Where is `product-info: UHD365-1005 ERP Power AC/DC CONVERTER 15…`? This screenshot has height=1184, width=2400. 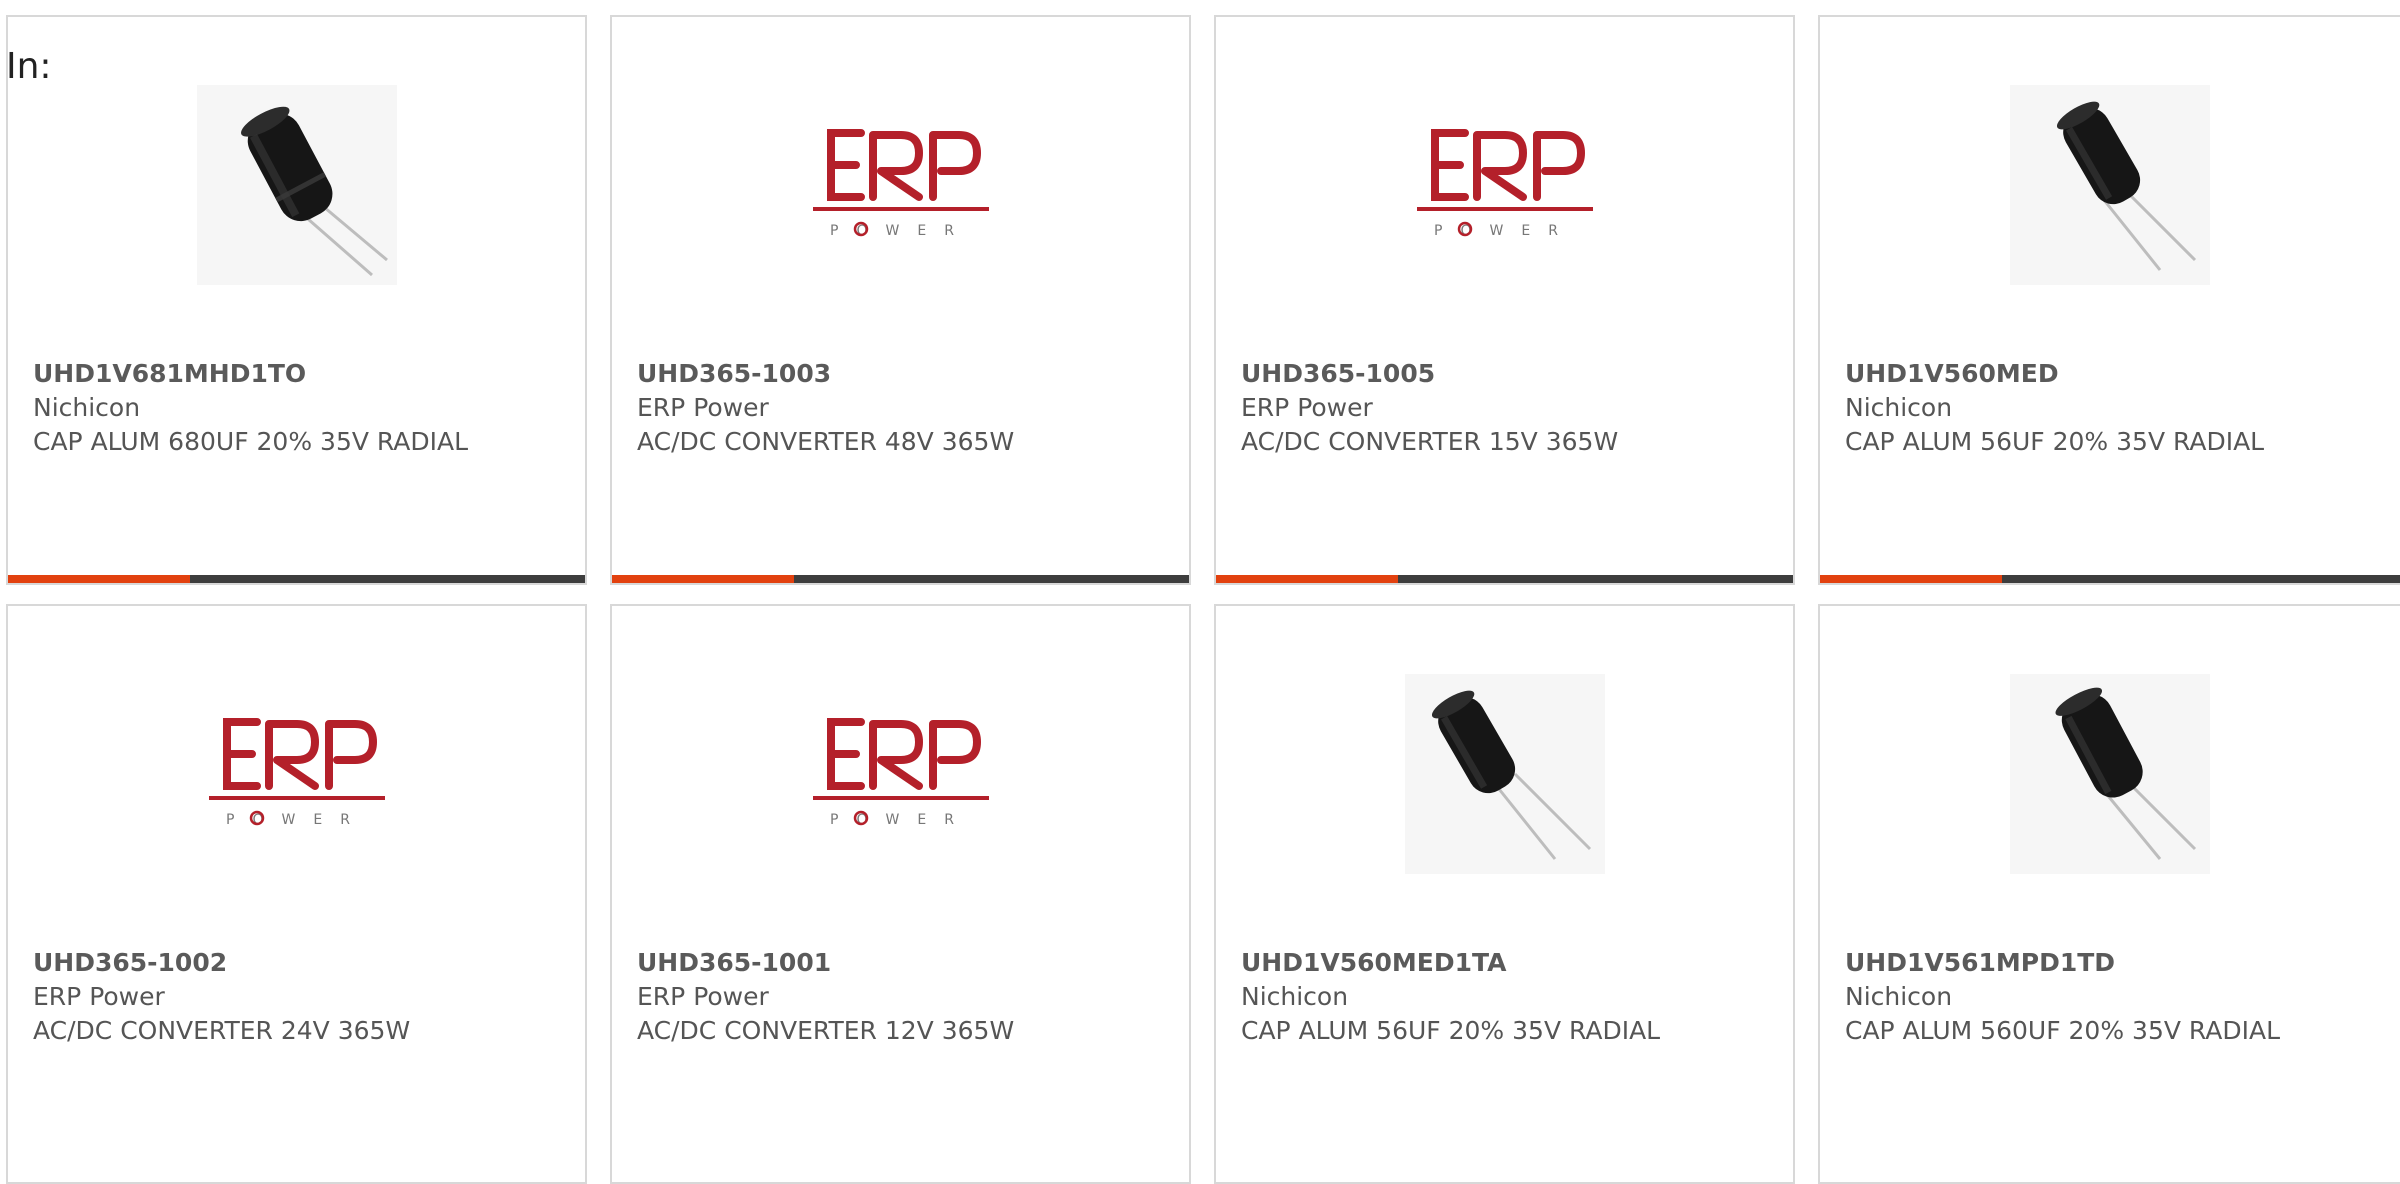 product-info: UHD365-1005 ERP Power AC/DC CONVERTER 15… is located at coordinates (1507, 408).